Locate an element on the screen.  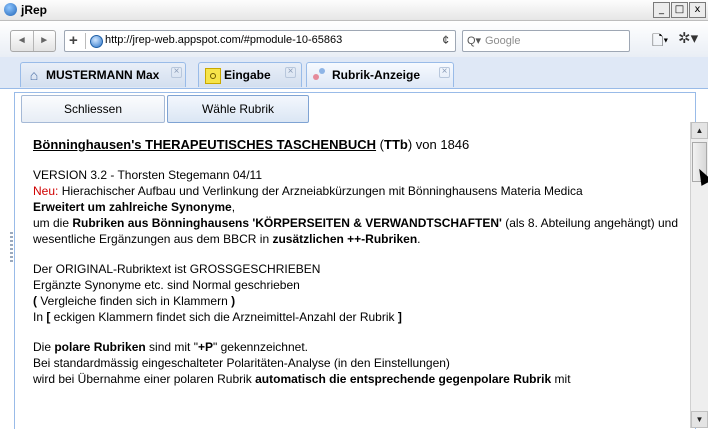
nav-buttons: ◄ ► is located at coordinates (33, 41).